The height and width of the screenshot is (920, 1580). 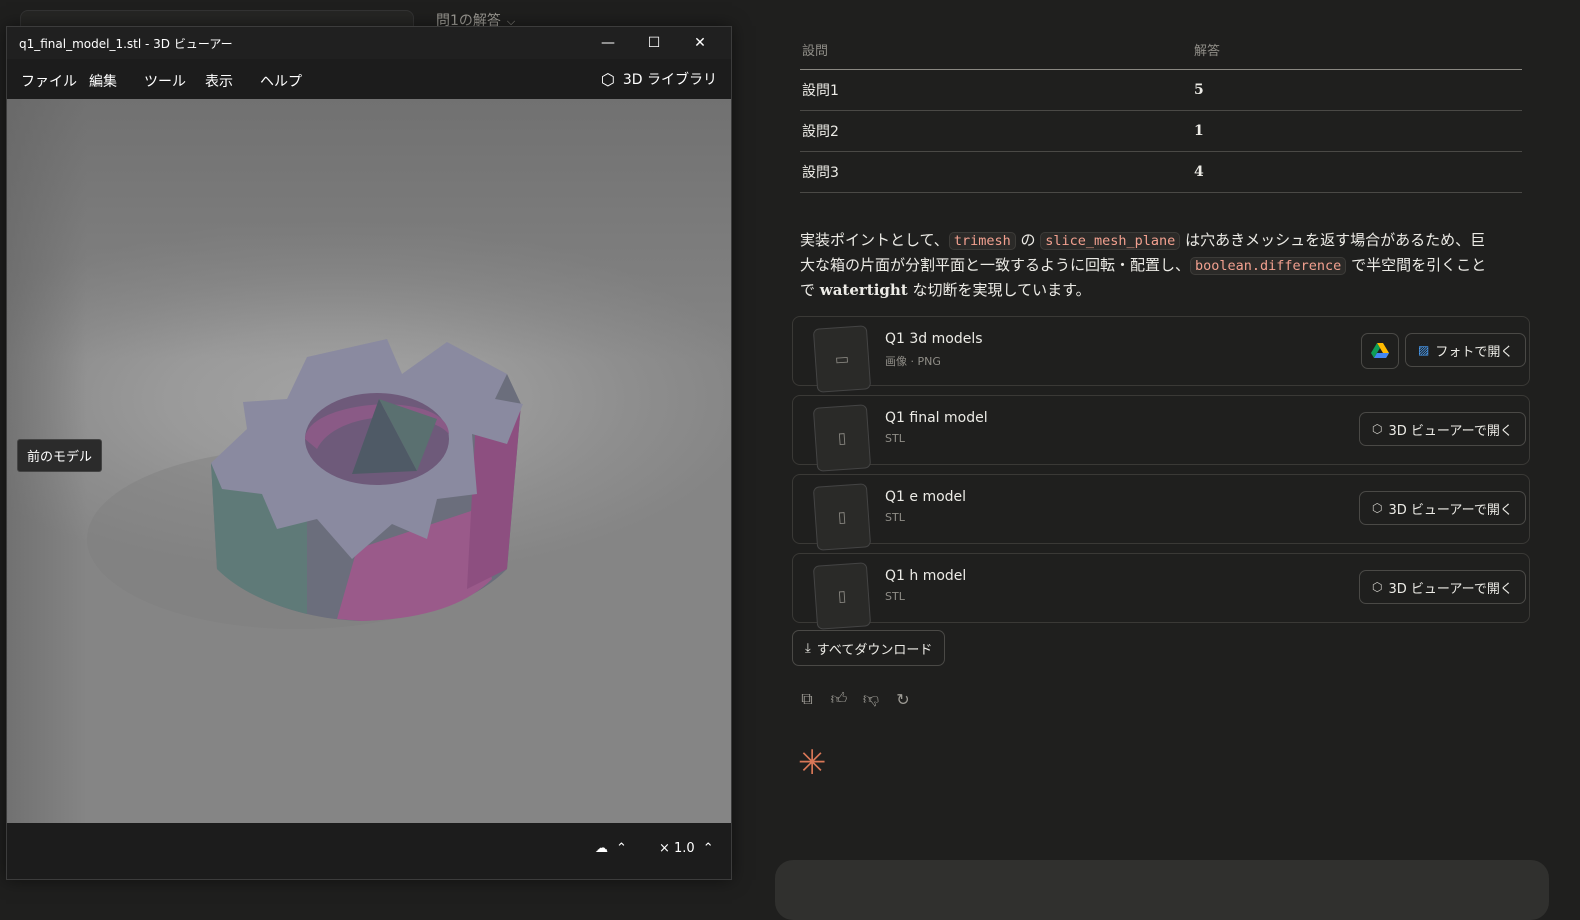 What do you see at coordinates (1162, 890) in the screenshot?
I see `message-composer` at bounding box center [1162, 890].